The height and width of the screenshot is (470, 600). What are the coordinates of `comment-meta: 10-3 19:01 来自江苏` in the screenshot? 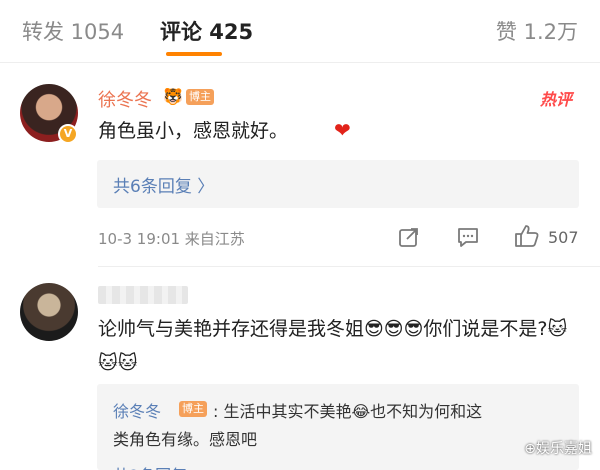 It's located at (171, 239).